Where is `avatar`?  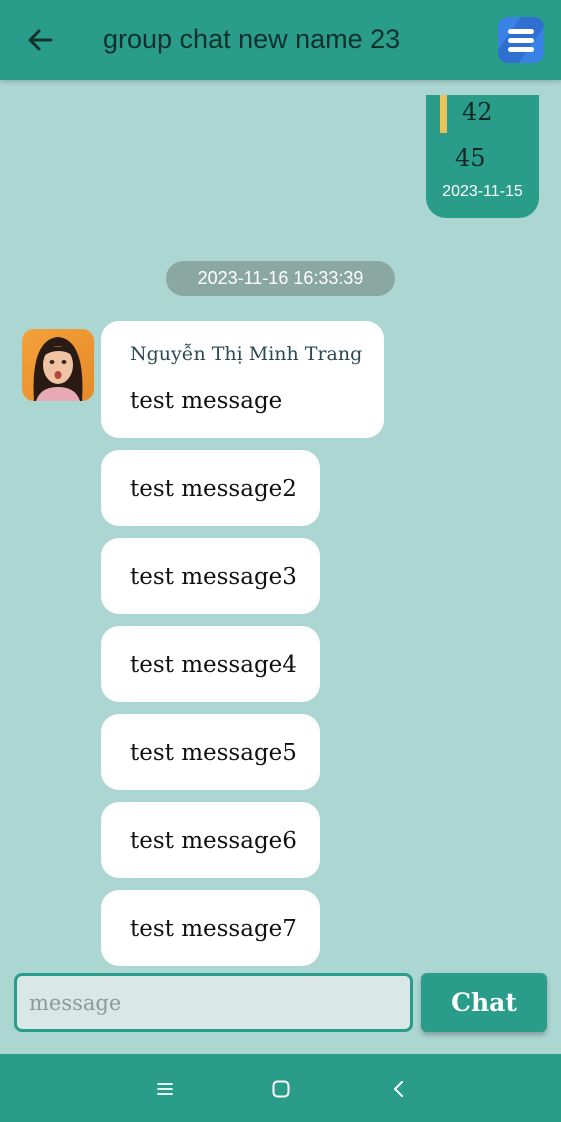
avatar is located at coordinates (58, 365).